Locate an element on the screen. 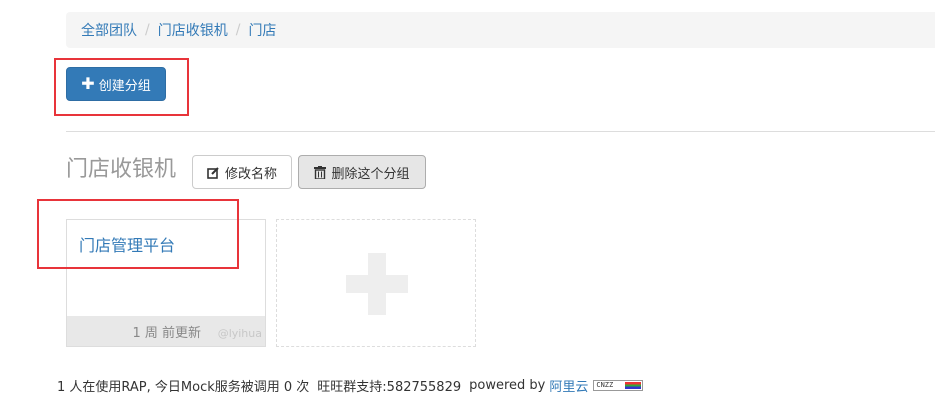 This screenshot has width=935, height=409. delete-group-button: 删除这个分组 is located at coordinates (362, 172).